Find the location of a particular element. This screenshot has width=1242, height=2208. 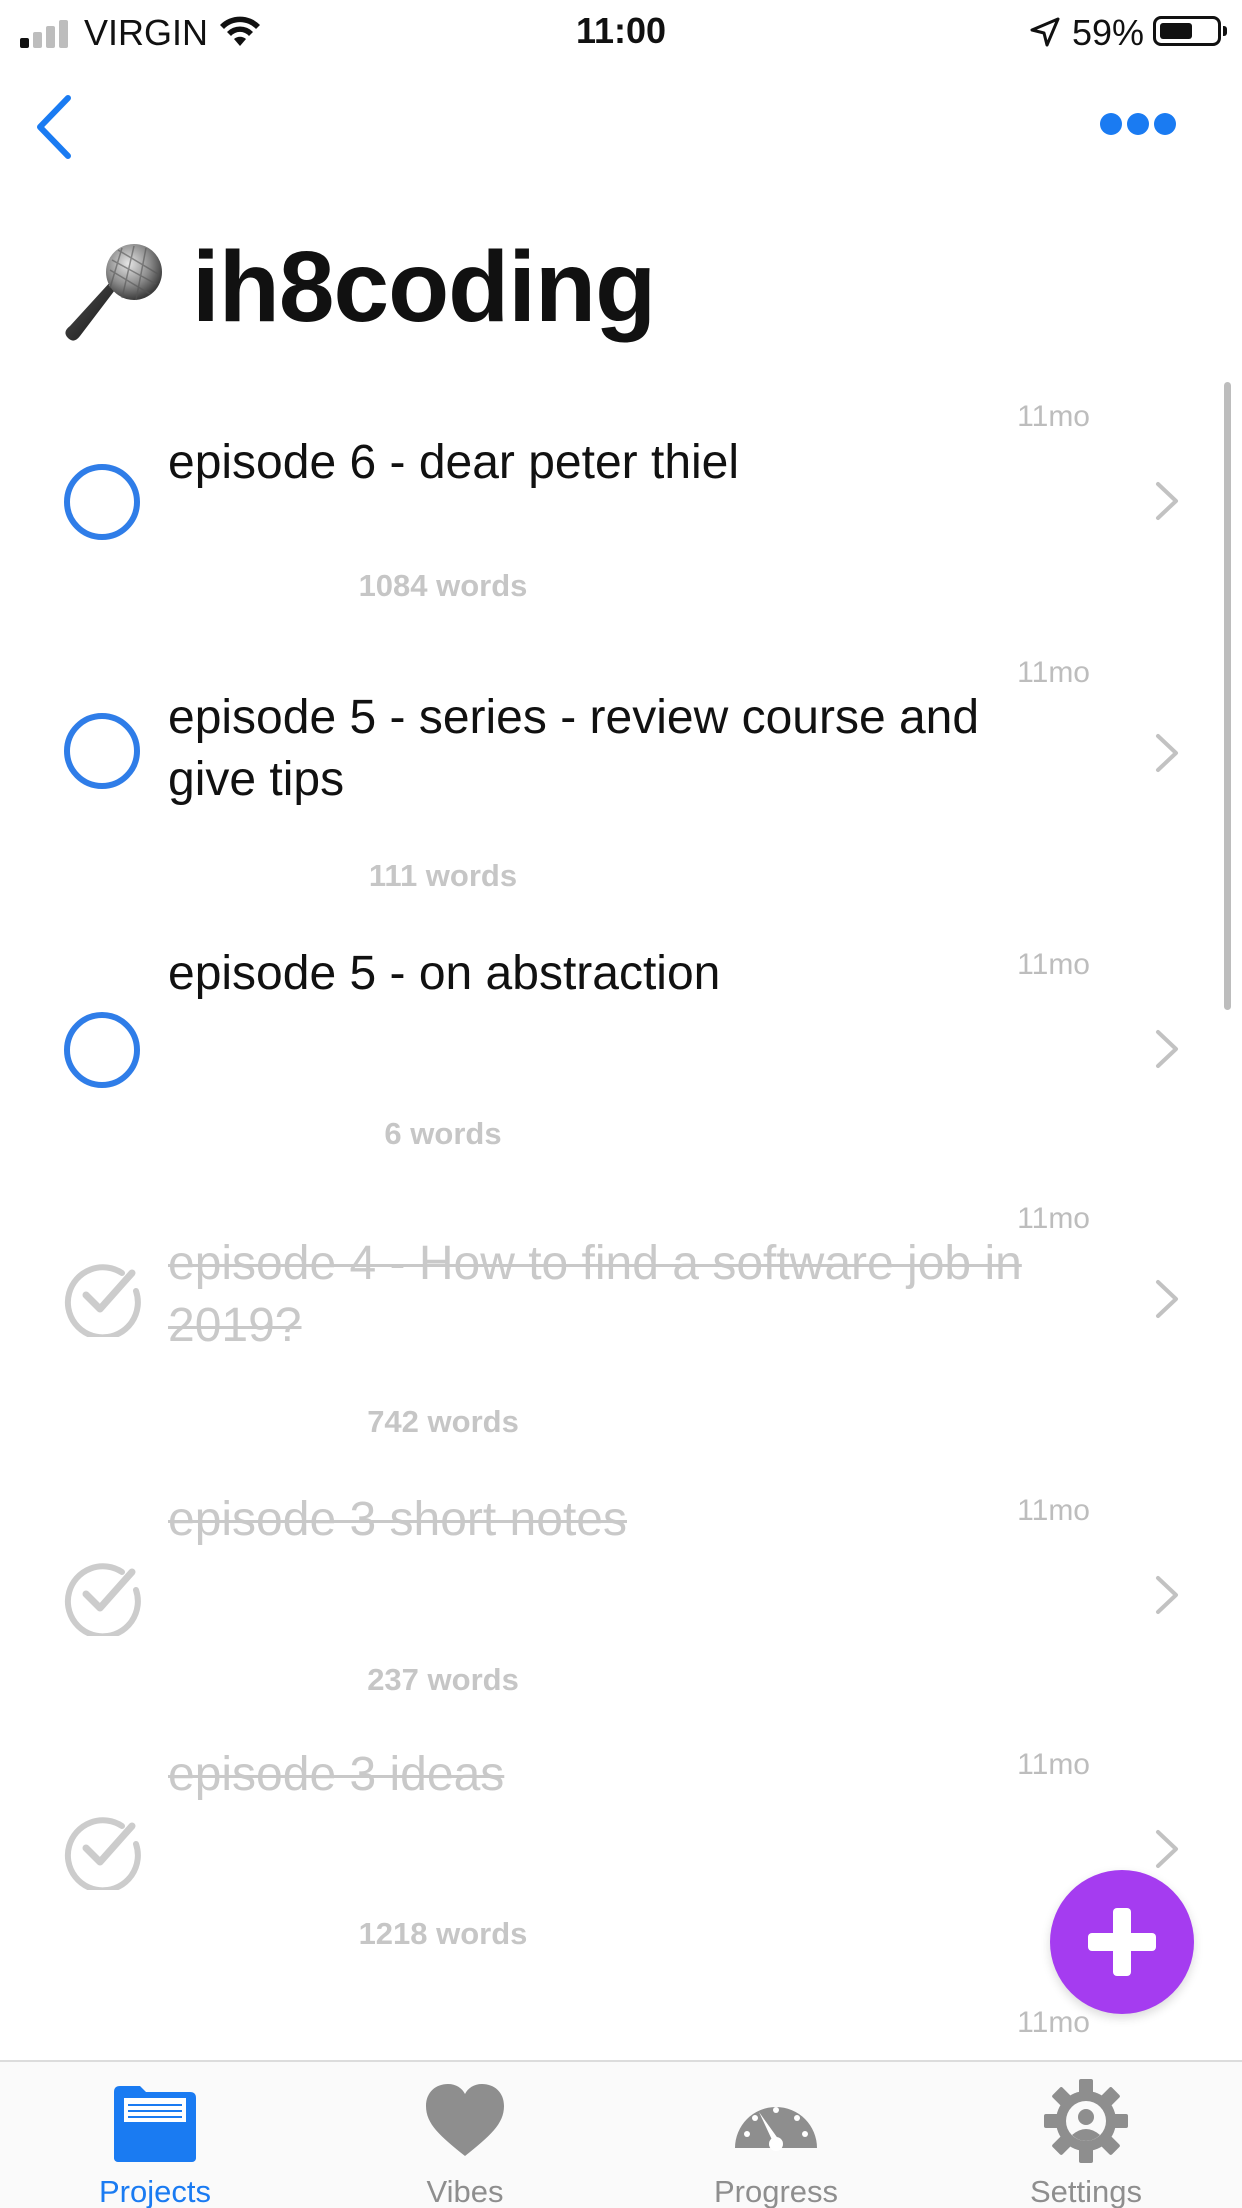

tab-label: Projects is located at coordinates (155, 2191).